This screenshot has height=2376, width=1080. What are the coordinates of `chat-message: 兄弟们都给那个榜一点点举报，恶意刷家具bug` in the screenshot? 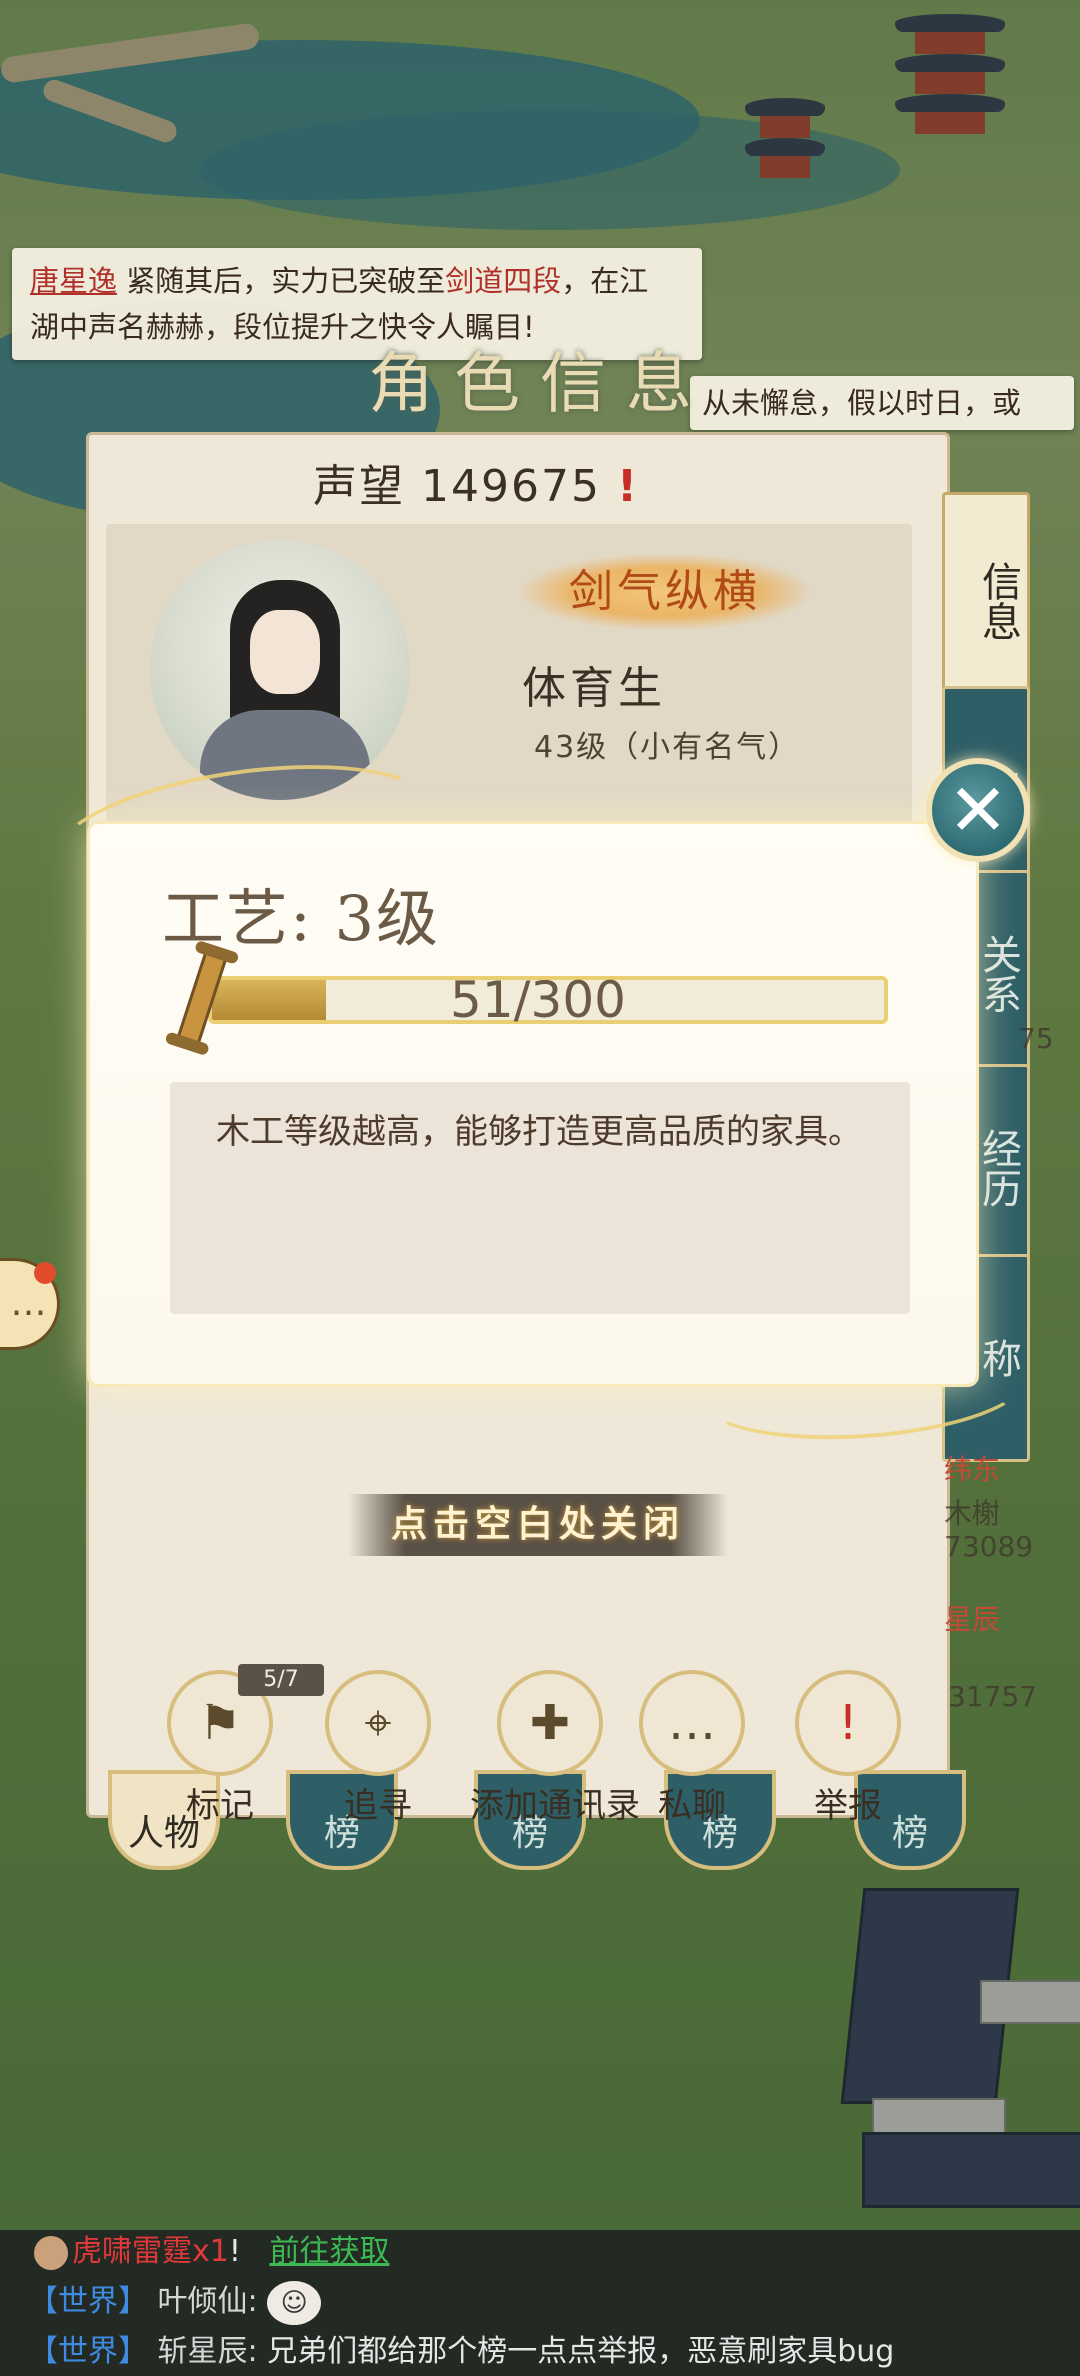 It's located at (581, 2351).